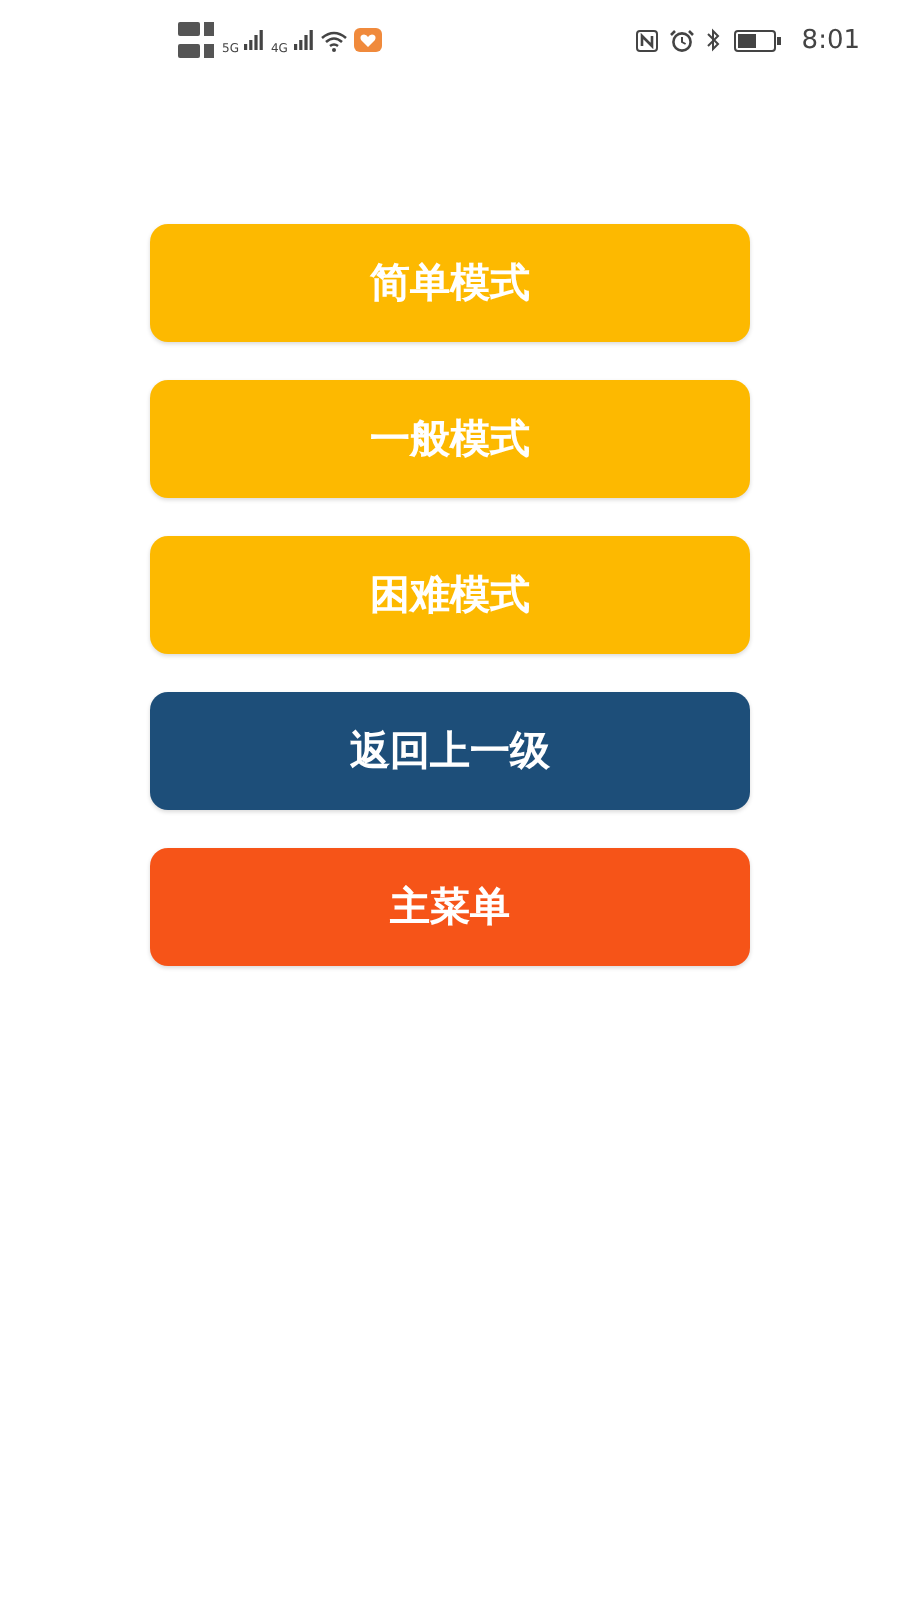  What do you see at coordinates (646, 40) in the screenshot?
I see `nfc-icon` at bounding box center [646, 40].